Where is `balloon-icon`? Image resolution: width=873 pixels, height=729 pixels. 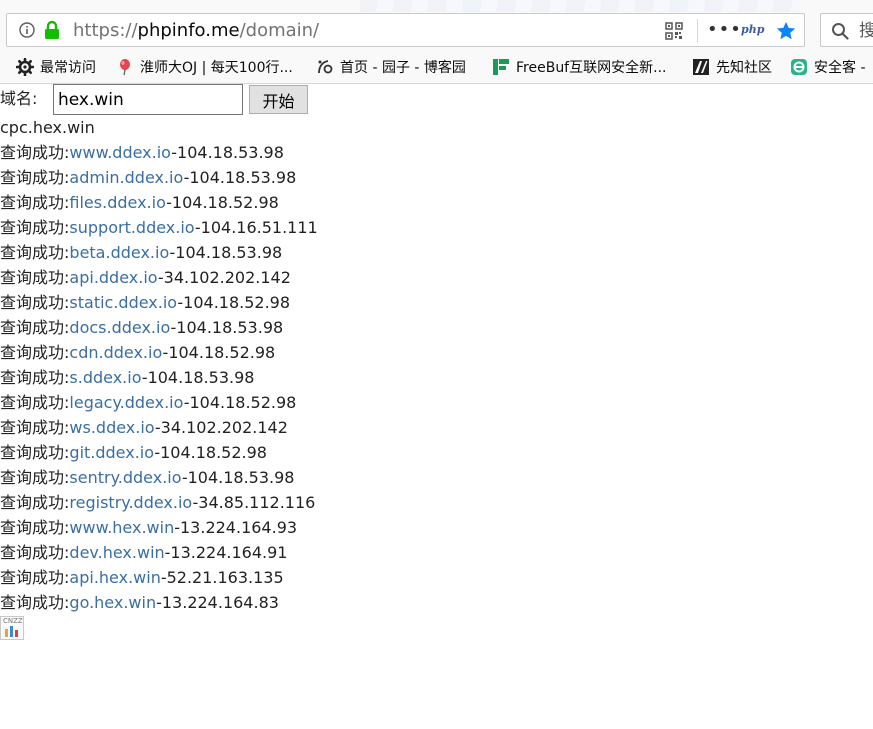 balloon-icon is located at coordinates (125, 67).